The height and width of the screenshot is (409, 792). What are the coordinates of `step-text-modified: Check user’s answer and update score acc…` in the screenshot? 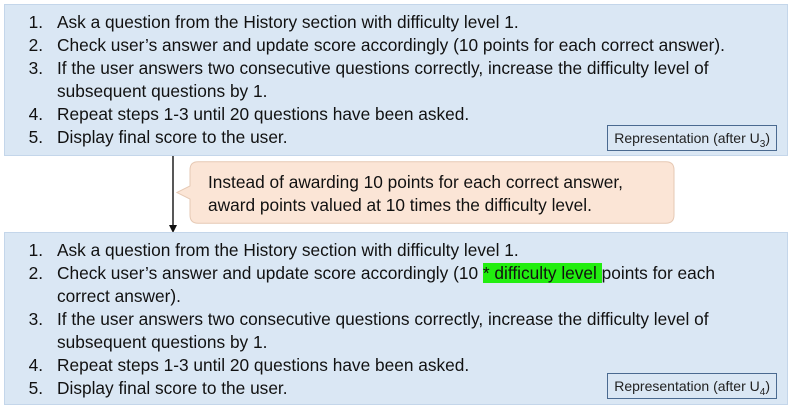 It's located at (411, 285).